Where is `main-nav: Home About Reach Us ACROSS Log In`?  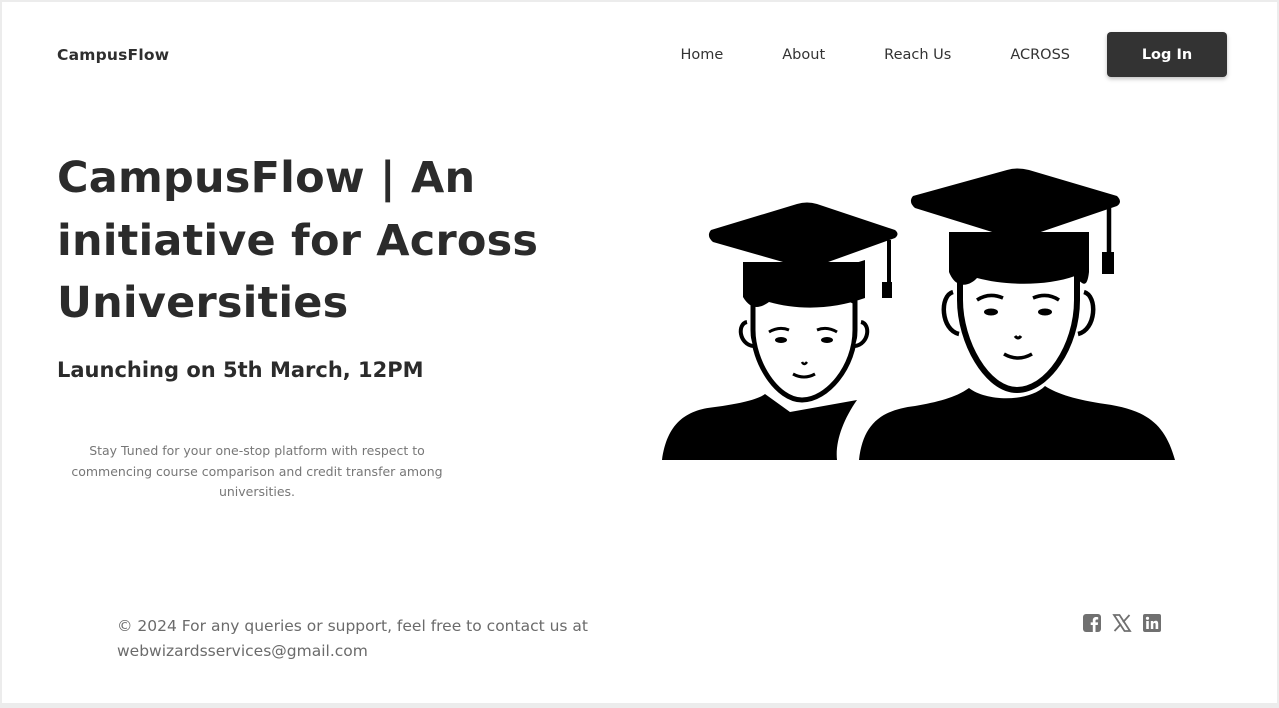 main-nav: Home About Reach Us ACROSS Log In is located at coordinates (953, 54).